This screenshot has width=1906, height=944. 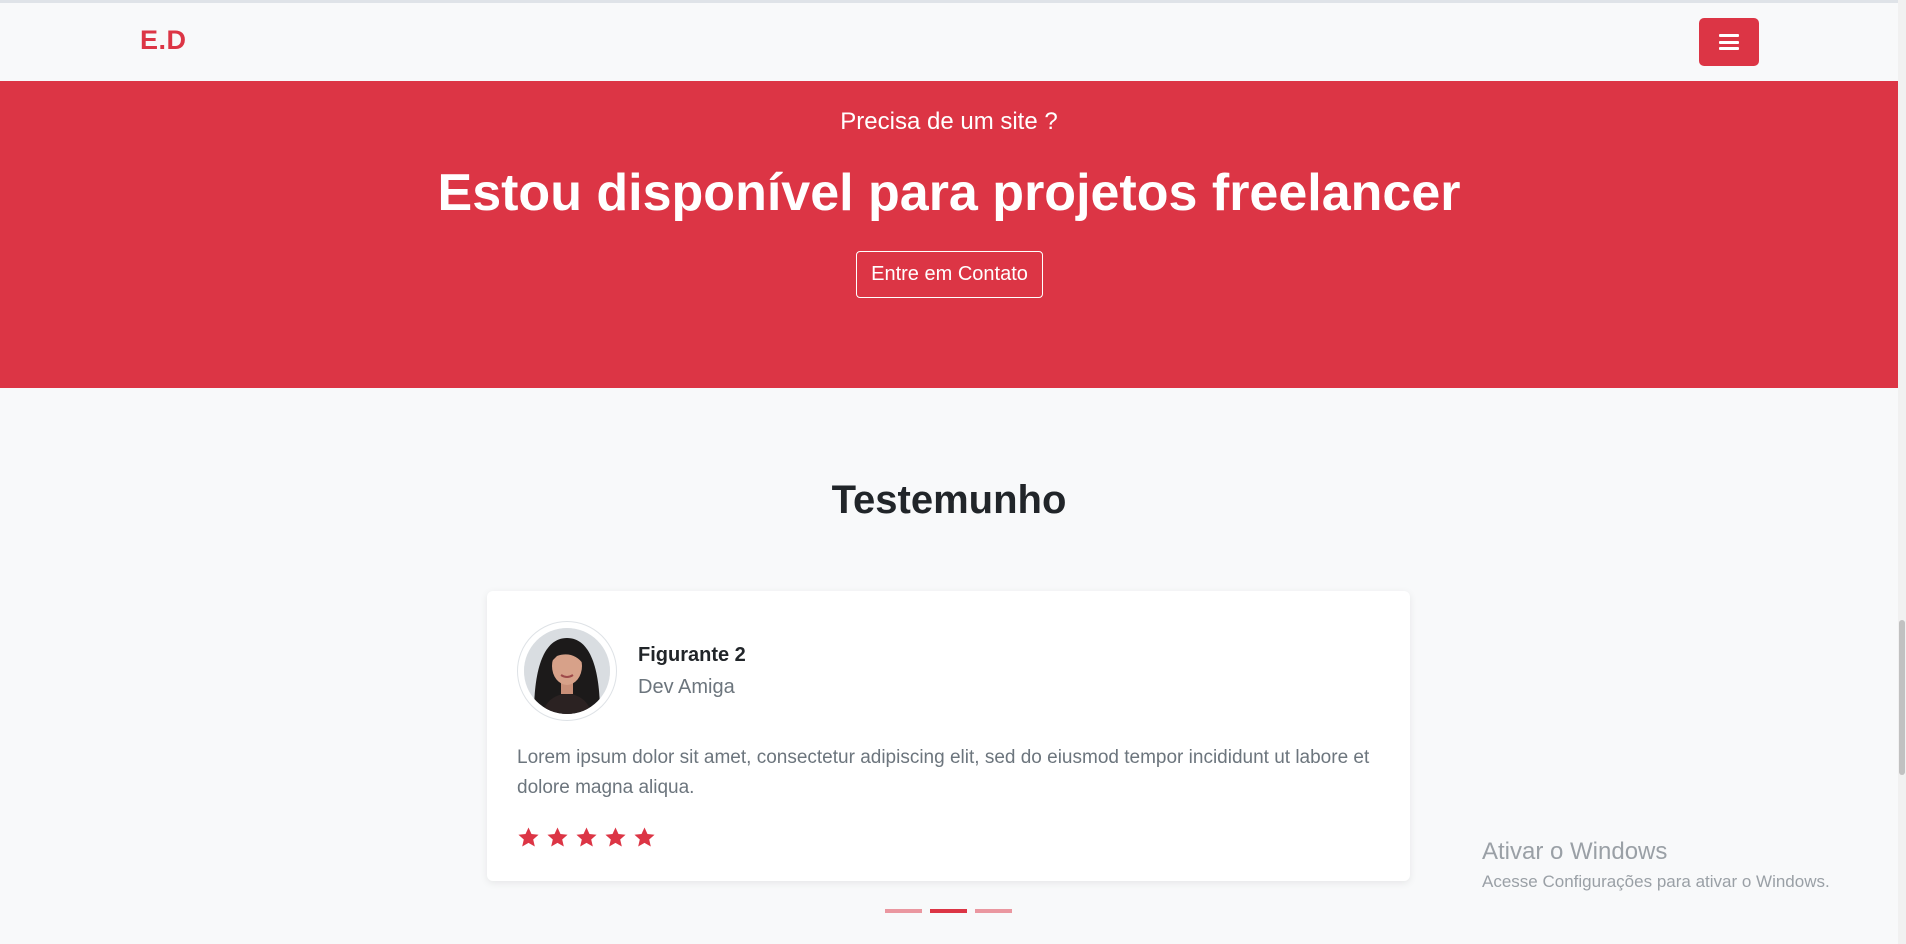 What do you see at coordinates (1902, 697) in the screenshot?
I see `scrollbar-thumb` at bounding box center [1902, 697].